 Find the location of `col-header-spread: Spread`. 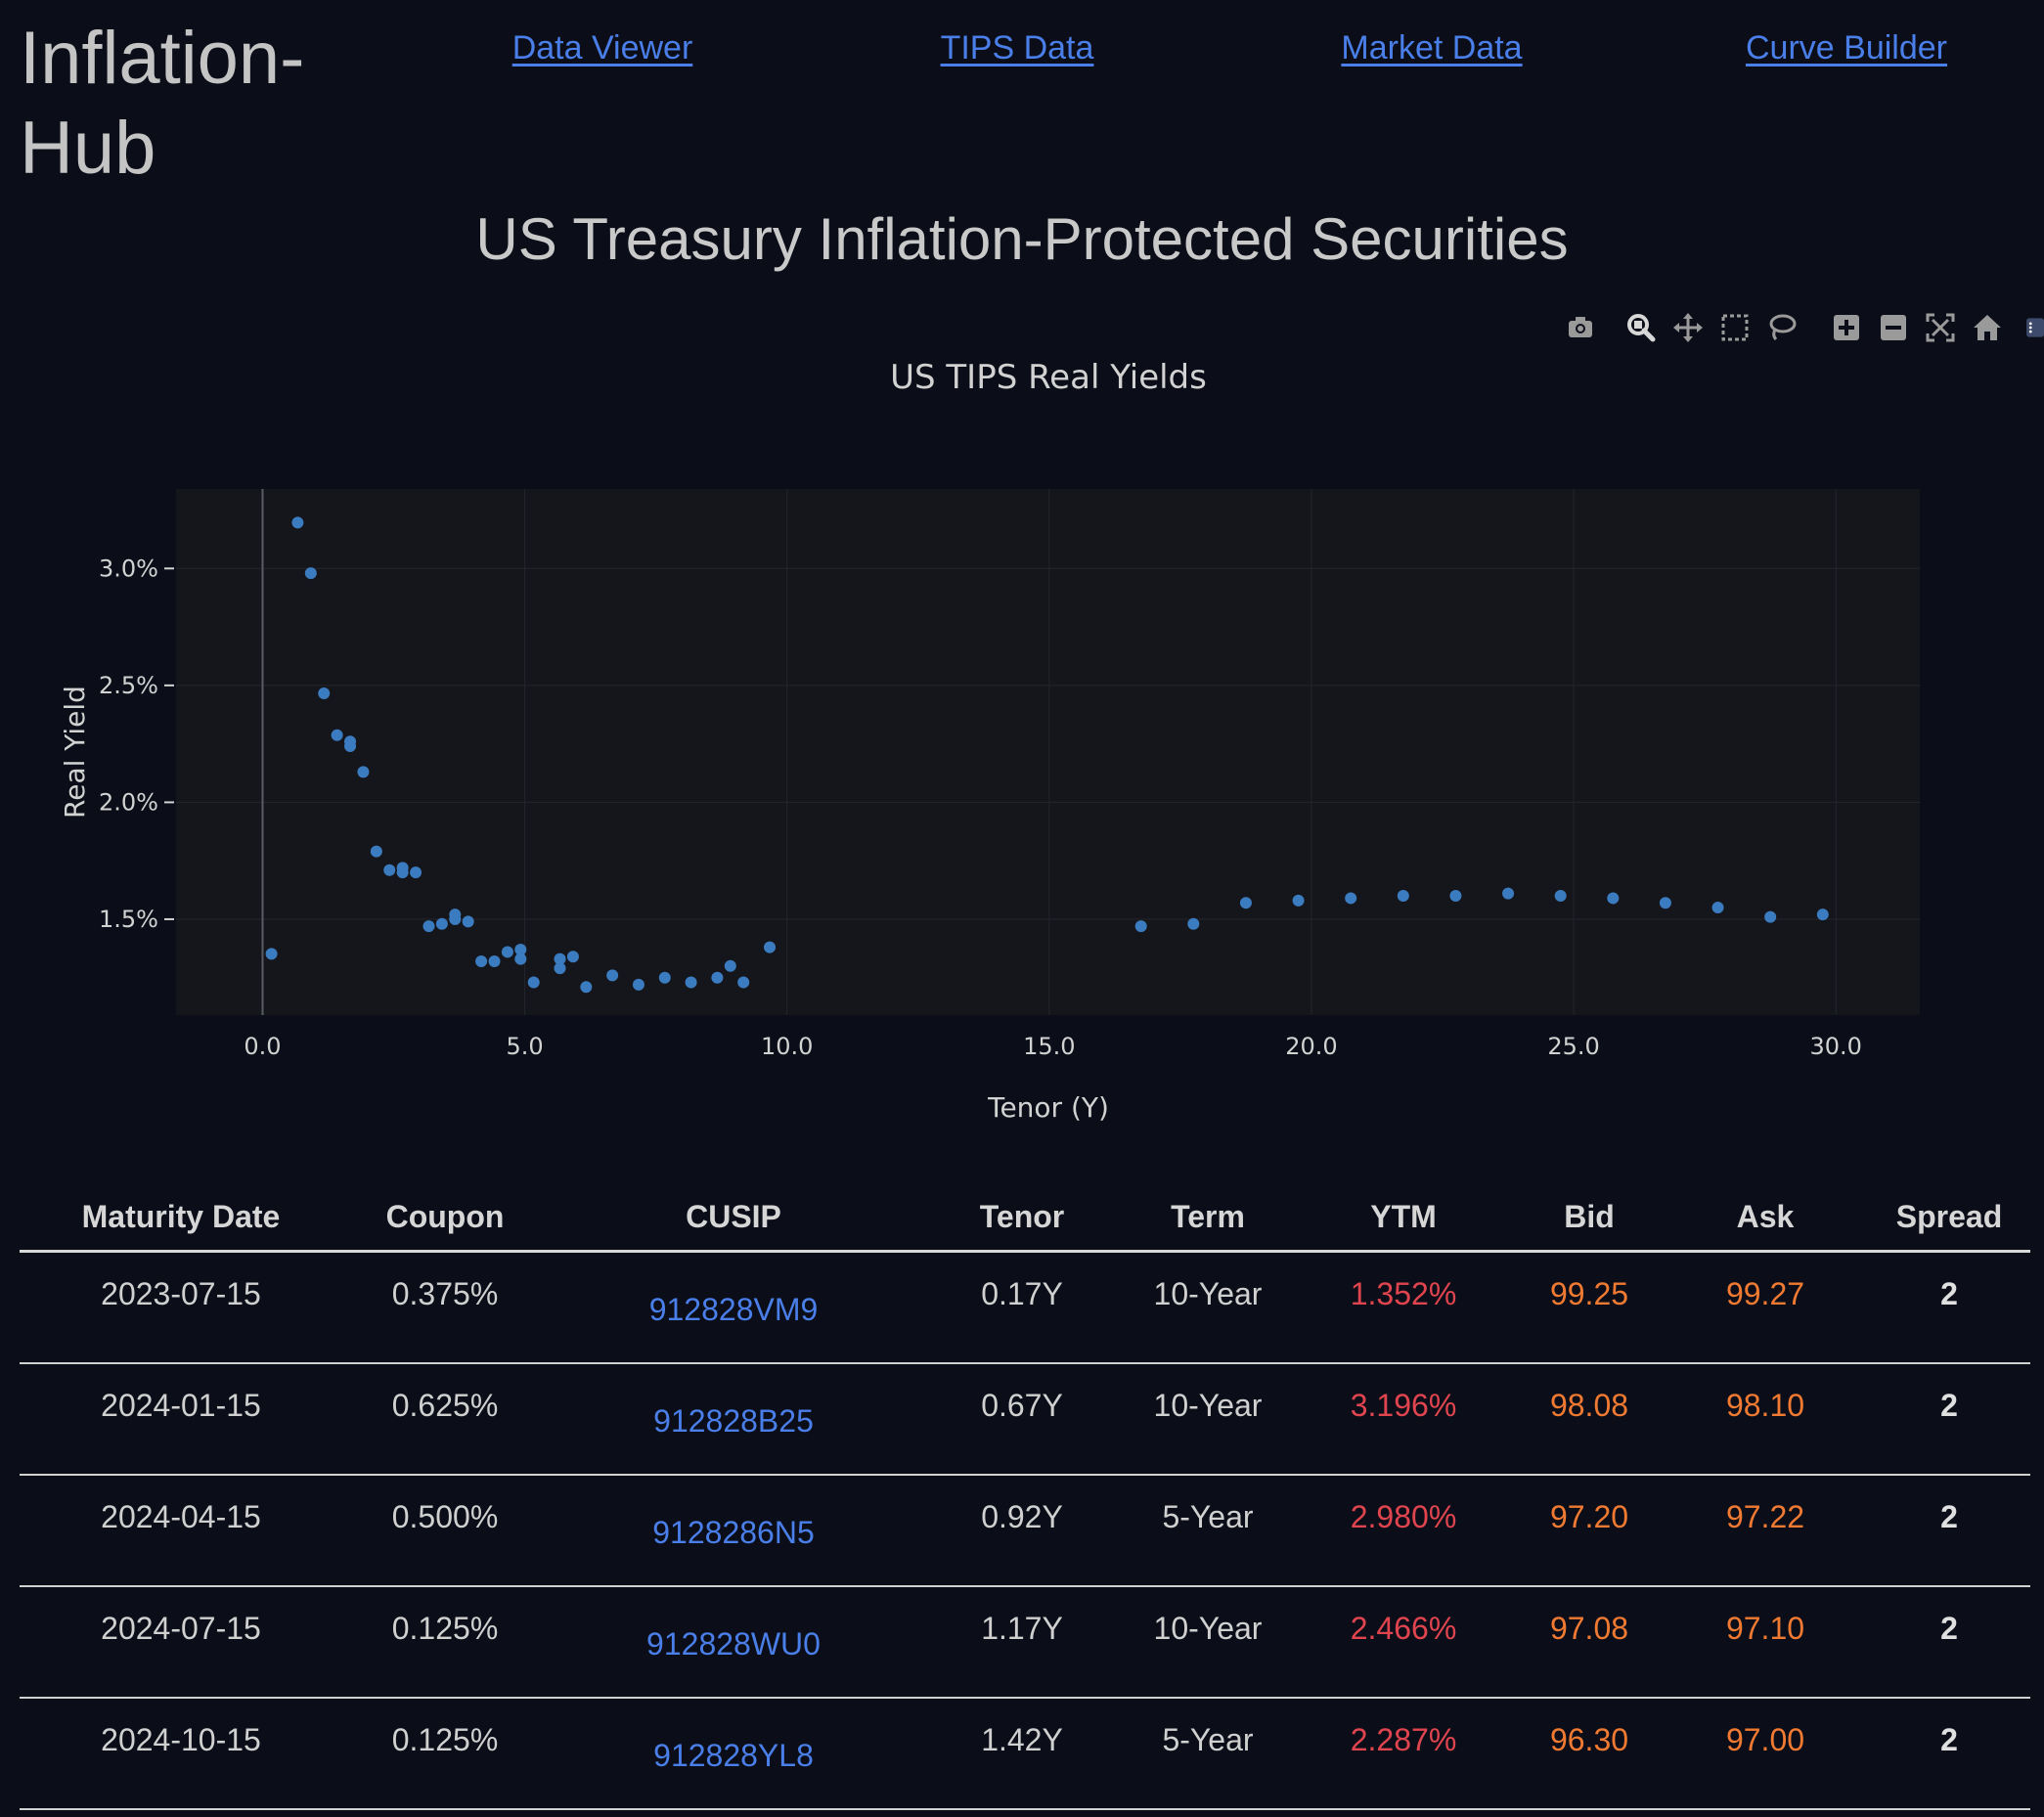

col-header-spread: Spread is located at coordinates (1949, 1218).